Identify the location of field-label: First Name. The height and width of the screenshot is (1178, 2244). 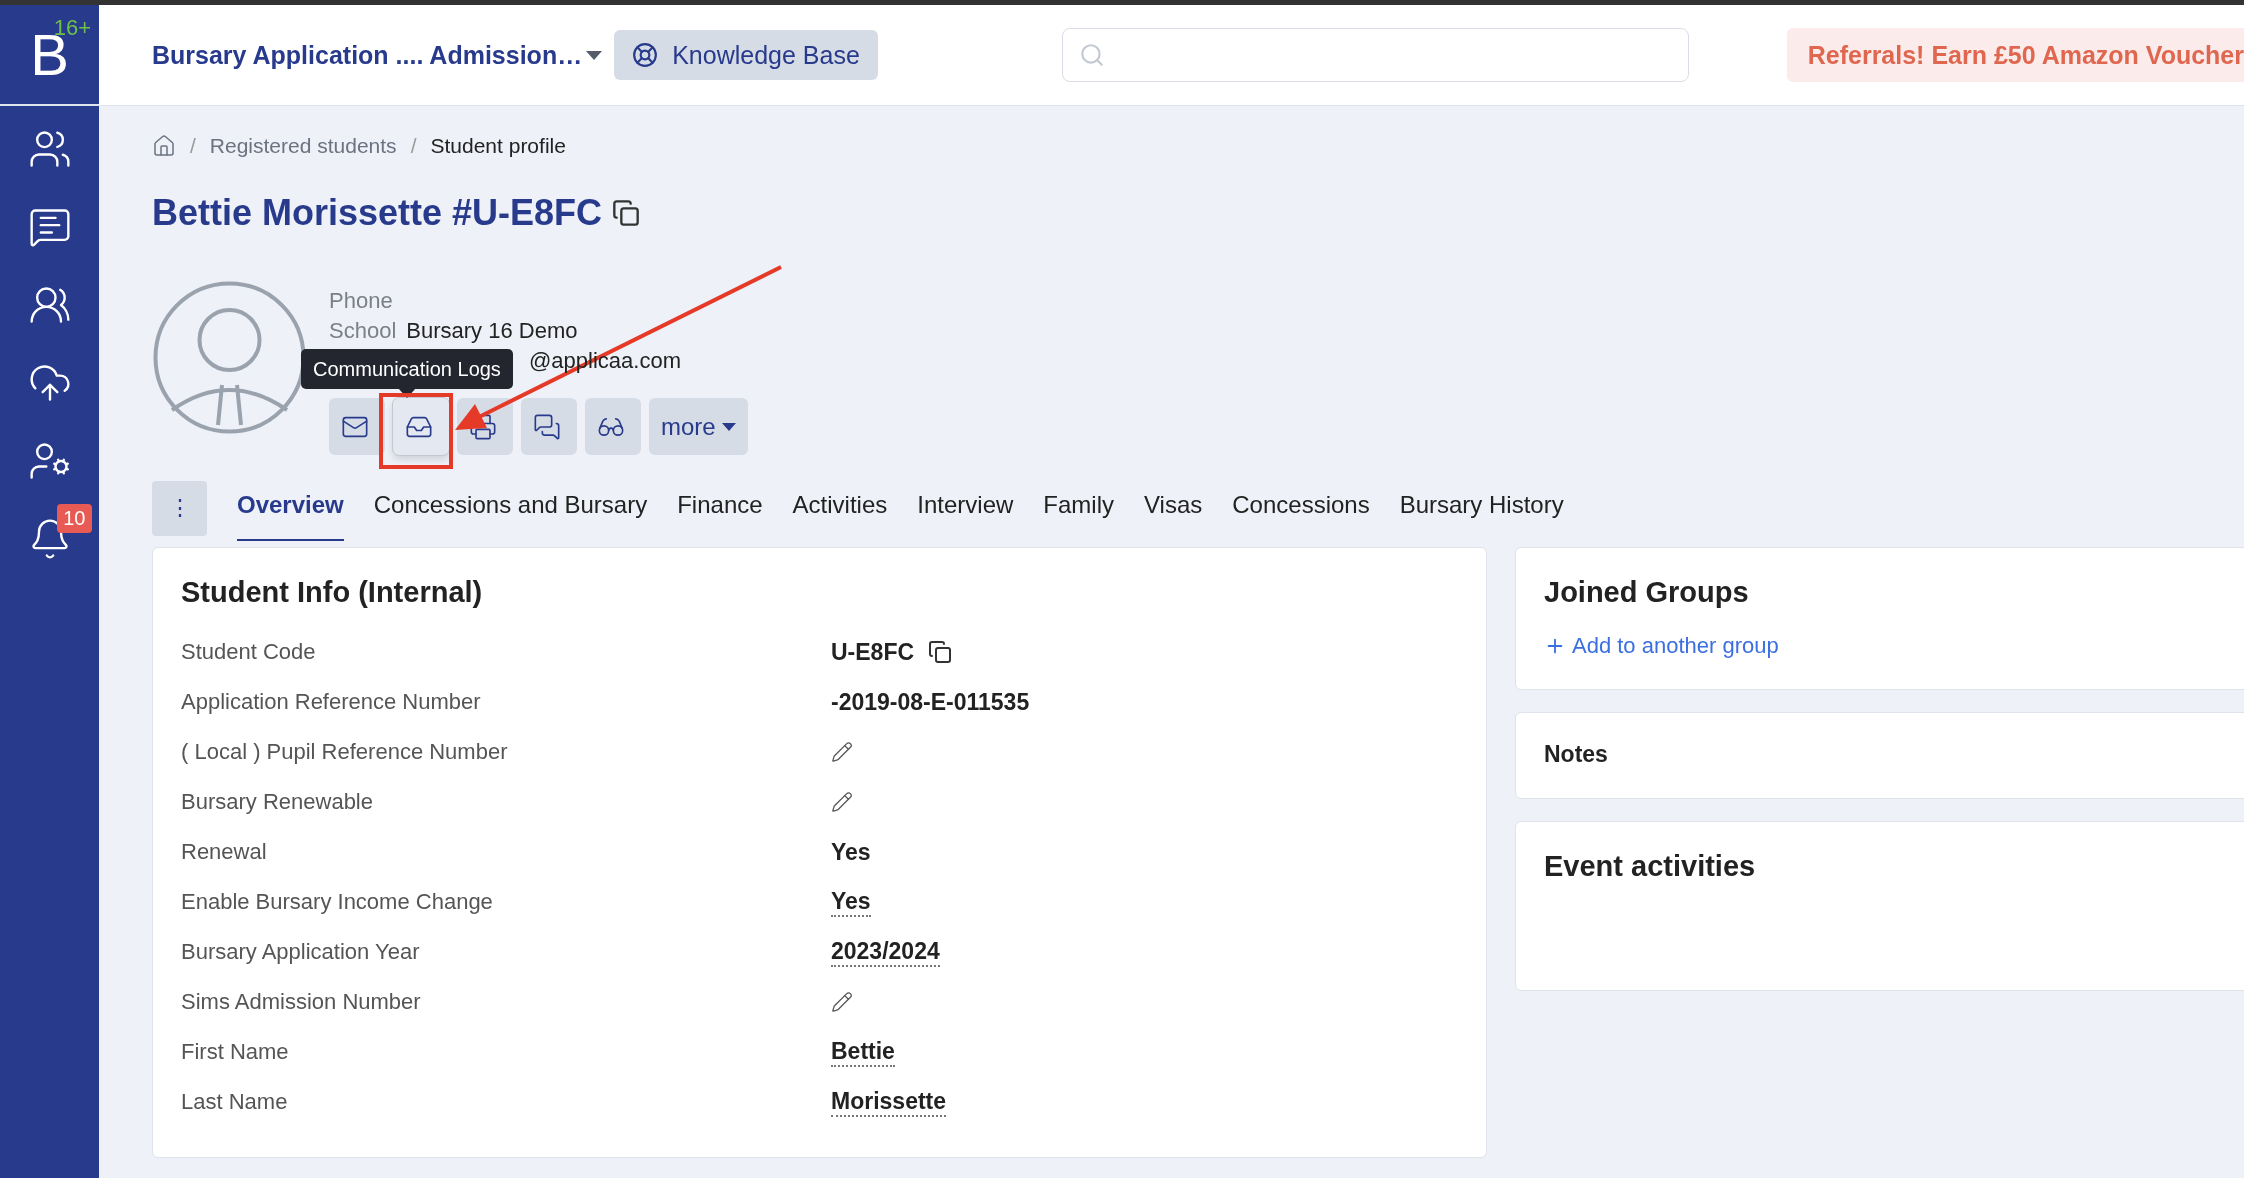
(235, 1052).